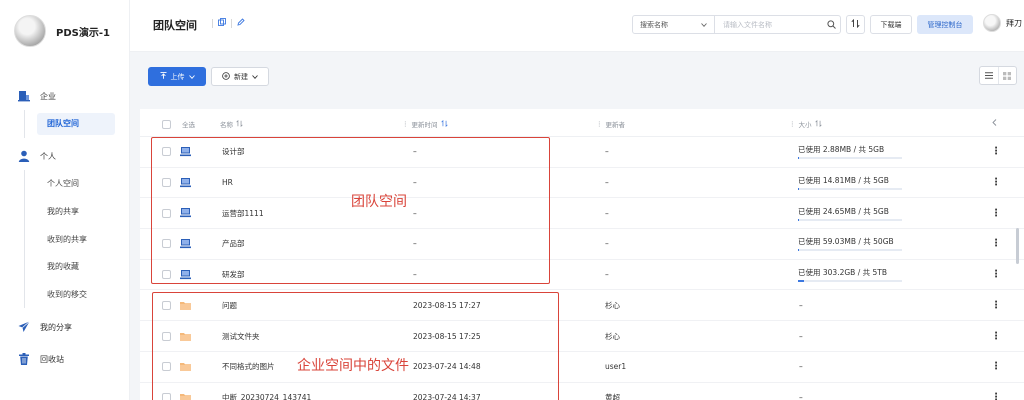 The image size is (1024, 400). I want to click on usage-text: 已使用 303.2GB / 共 5TB, so click(842, 273).